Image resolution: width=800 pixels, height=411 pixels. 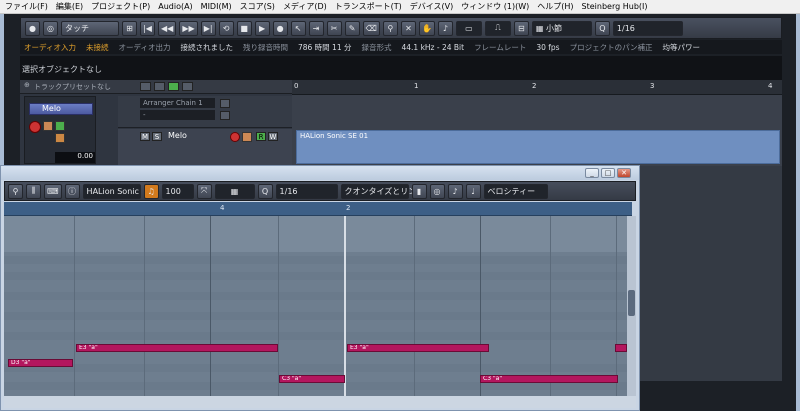 I want to click on track-monitor-button, so click(x=247, y=137).